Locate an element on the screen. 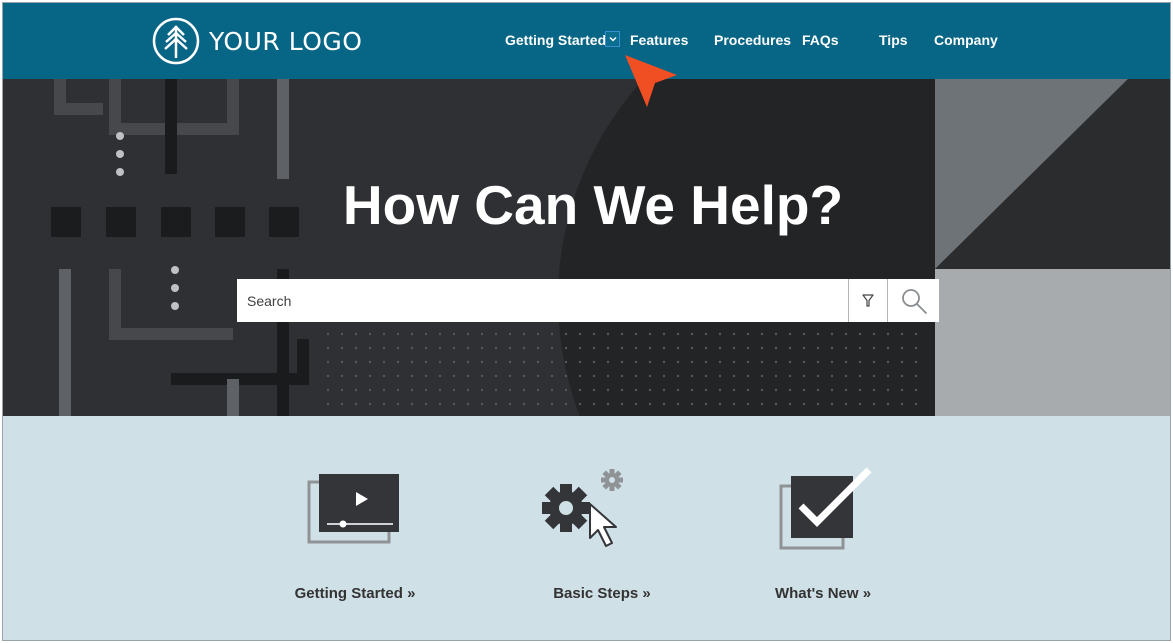 The width and height of the screenshot is (1173, 643). gears-cursor-icon is located at coordinates (582, 508).